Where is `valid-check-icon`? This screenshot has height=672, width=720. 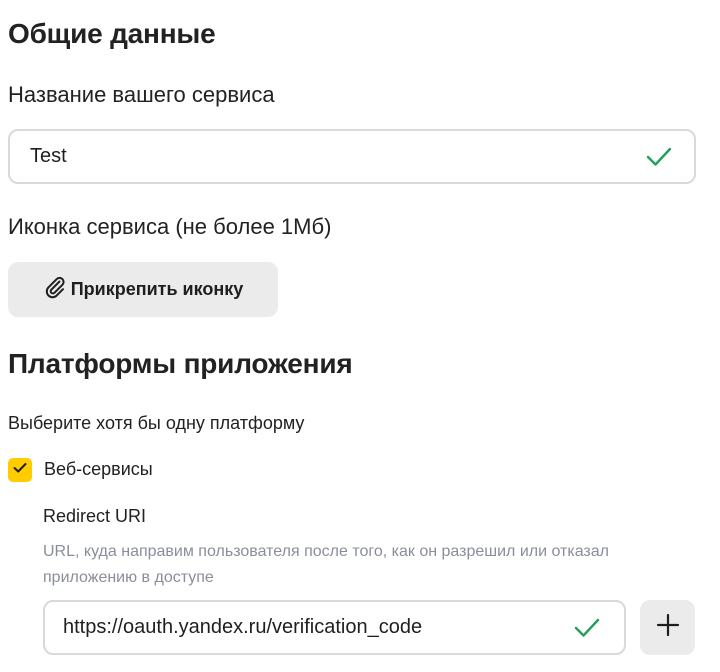
valid-check-icon is located at coordinates (659, 157).